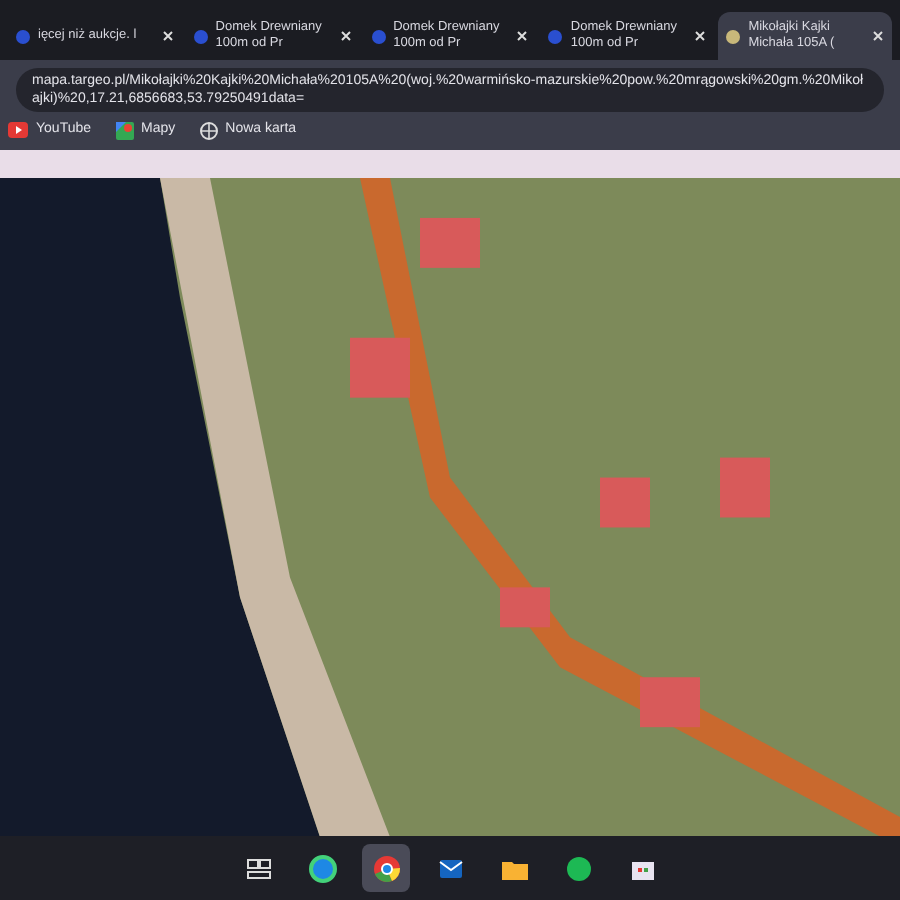 Image resolution: width=900 pixels, height=900 pixels. I want to click on globe-icon, so click(208, 130).